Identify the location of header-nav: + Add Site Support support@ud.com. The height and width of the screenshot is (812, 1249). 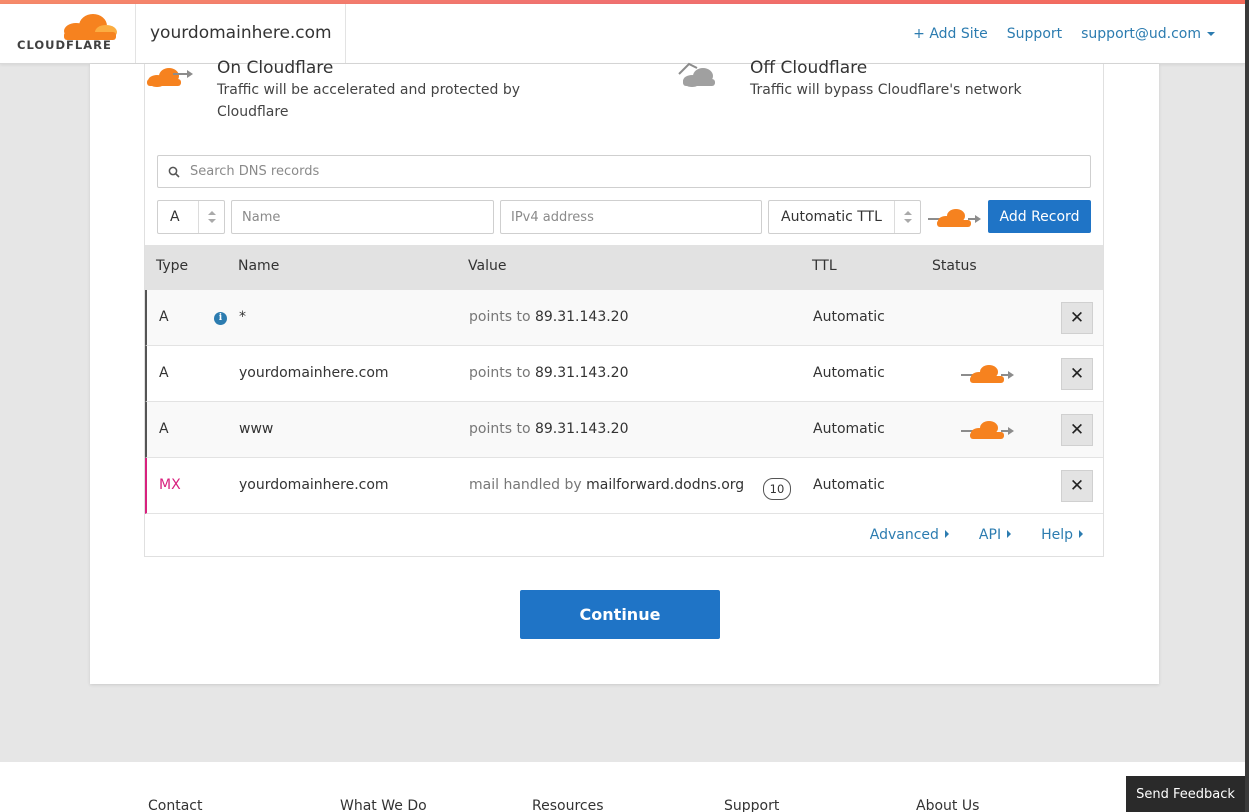
(1064, 33).